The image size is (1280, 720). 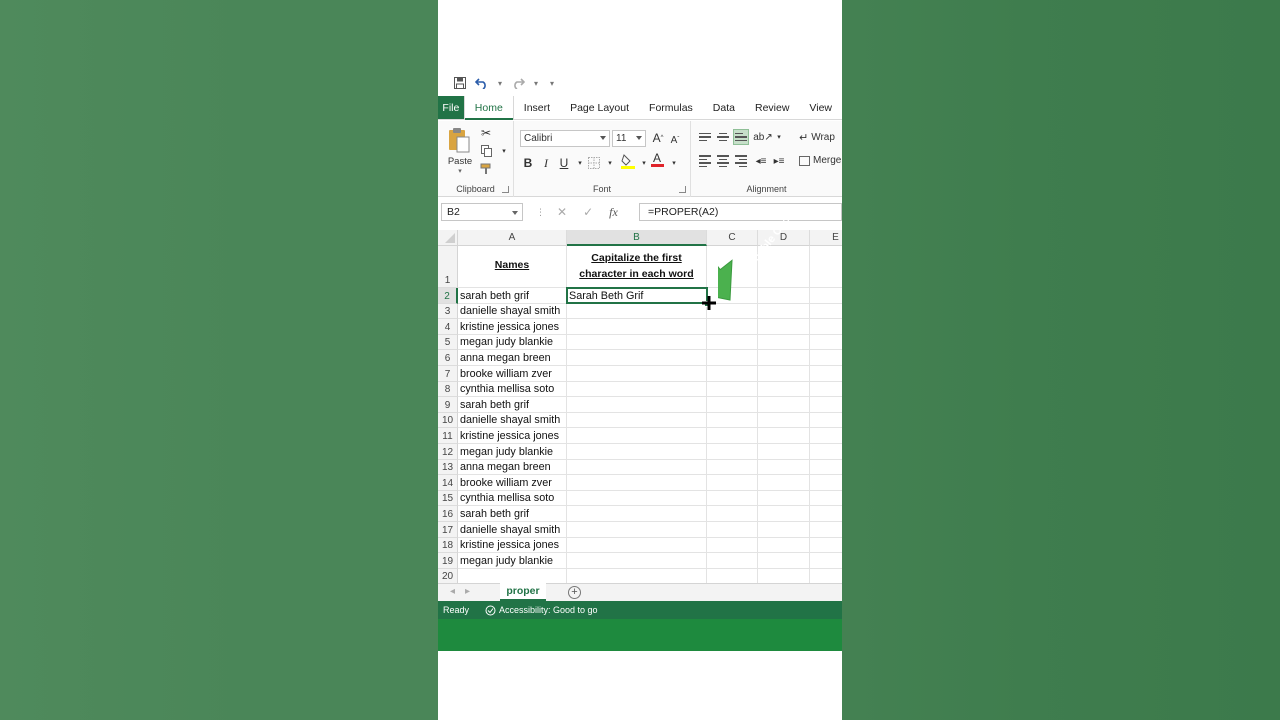 I want to click on save-icon, so click(x=460, y=83).